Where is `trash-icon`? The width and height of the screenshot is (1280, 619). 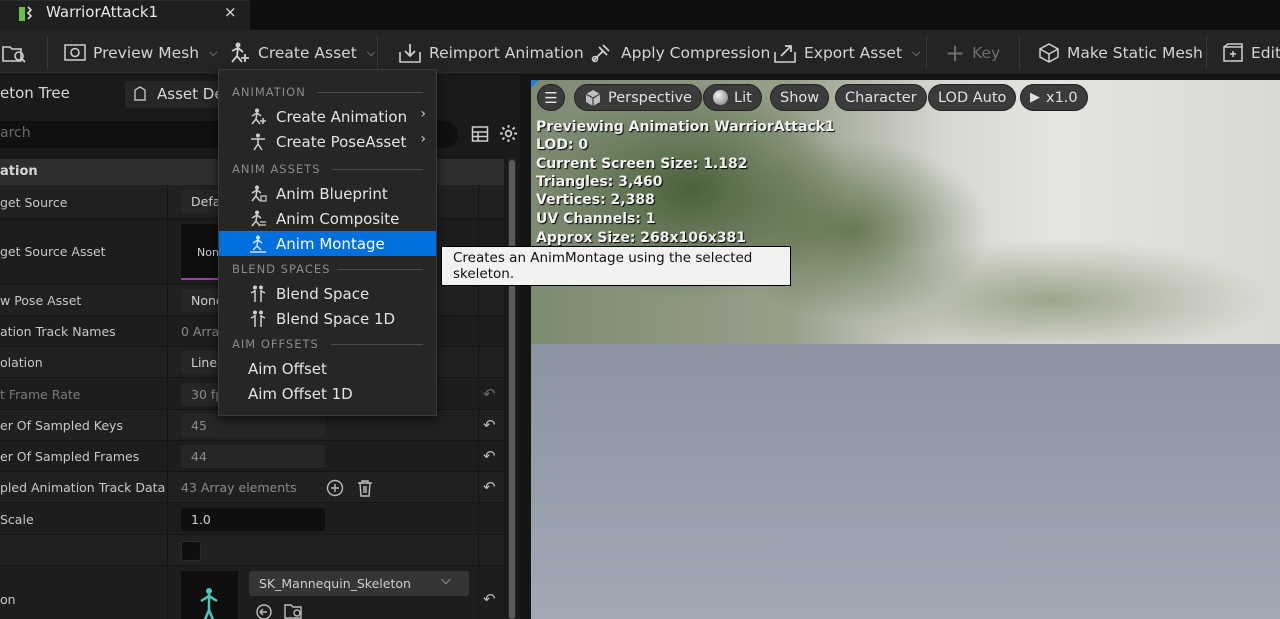 trash-icon is located at coordinates (365, 488).